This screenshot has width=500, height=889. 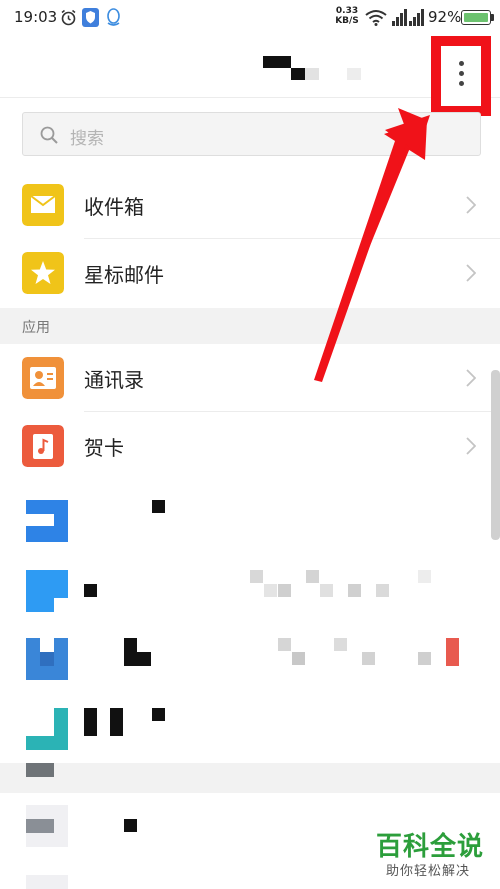 I want to click on star-icon, so click(x=43, y=273).